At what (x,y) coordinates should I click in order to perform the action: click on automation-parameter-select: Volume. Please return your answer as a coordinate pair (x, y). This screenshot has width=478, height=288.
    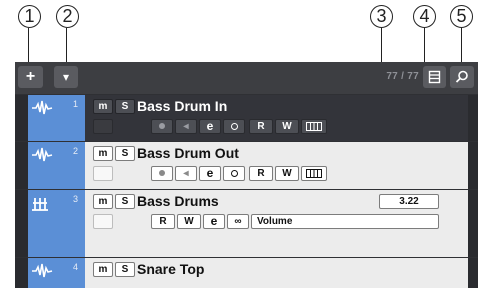
    Looking at the image, I should click on (345, 221).